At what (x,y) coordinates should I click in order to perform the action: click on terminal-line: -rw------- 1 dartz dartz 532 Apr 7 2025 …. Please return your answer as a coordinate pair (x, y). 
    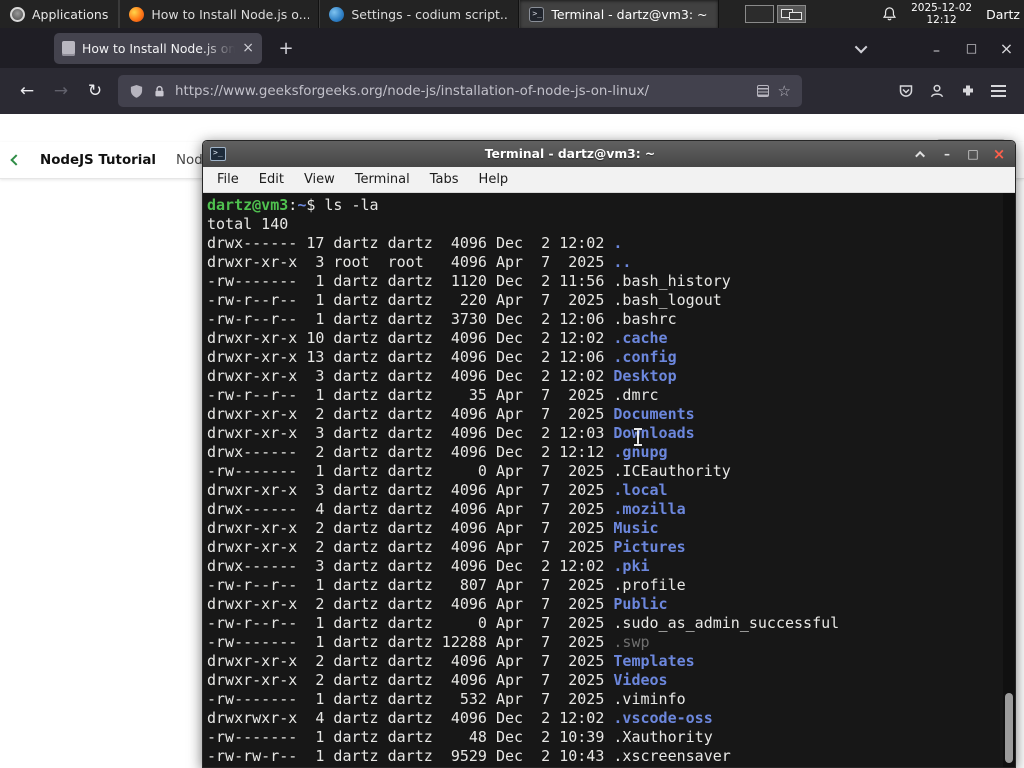
    Looking at the image, I should click on (604, 699).